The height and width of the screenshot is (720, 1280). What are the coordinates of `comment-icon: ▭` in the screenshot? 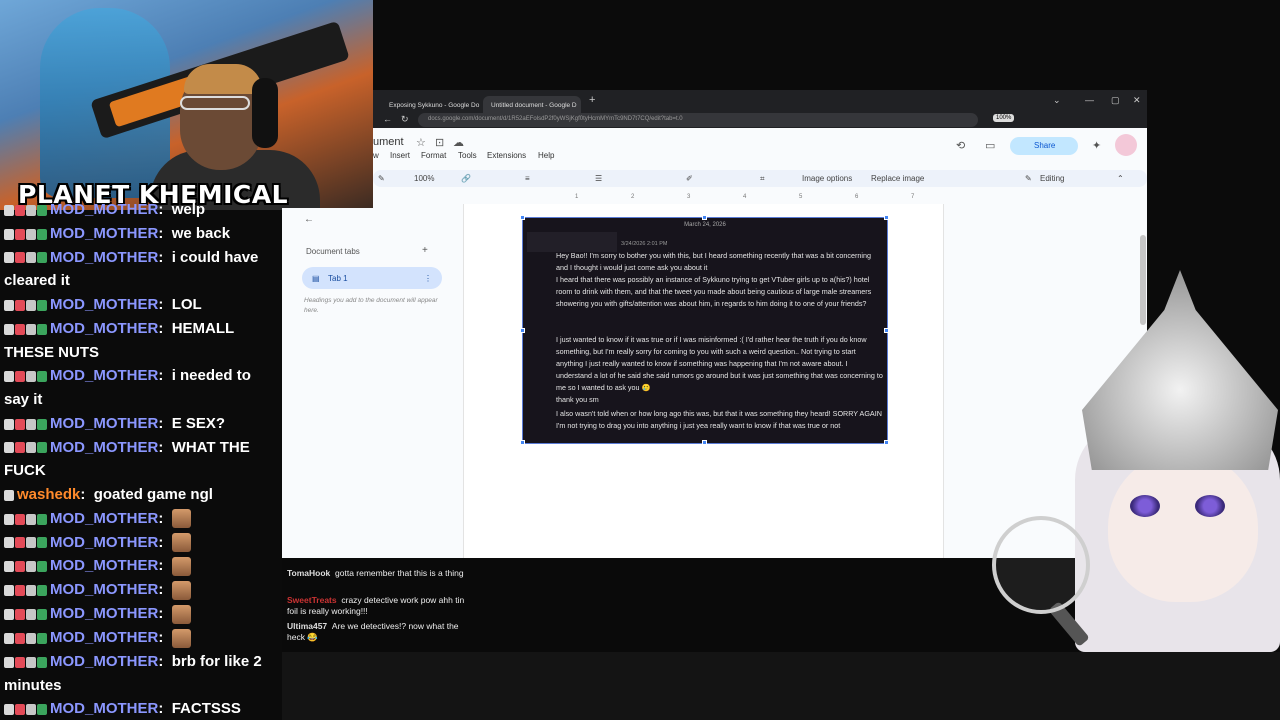 It's located at (990, 145).